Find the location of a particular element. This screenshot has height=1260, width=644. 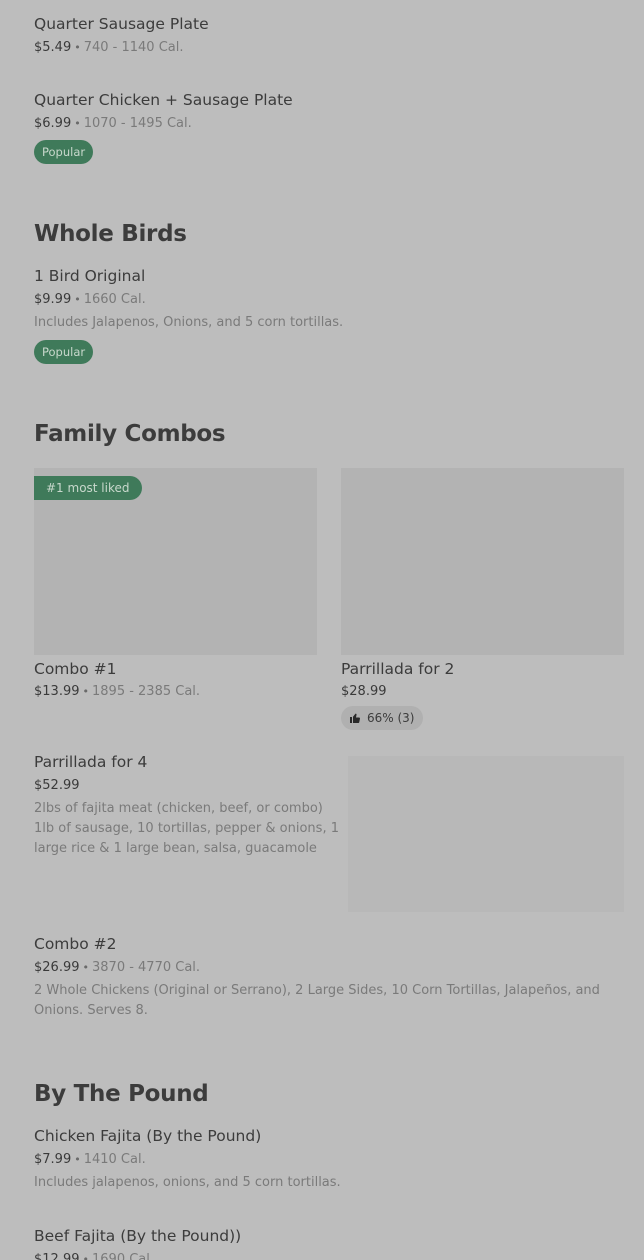

item-calories: 740 - 1140 Cal. is located at coordinates (133, 47).